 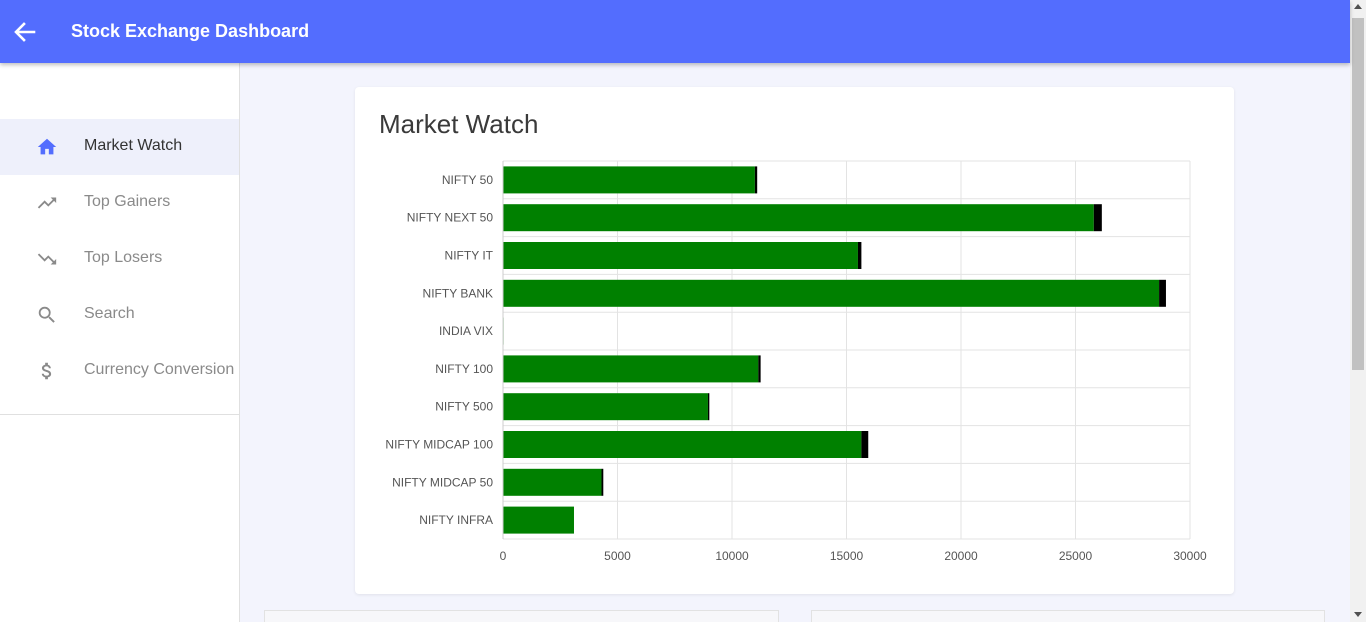 What do you see at coordinates (1358, 614) in the screenshot?
I see `scroll-down-arrow-icon` at bounding box center [1358, 614].